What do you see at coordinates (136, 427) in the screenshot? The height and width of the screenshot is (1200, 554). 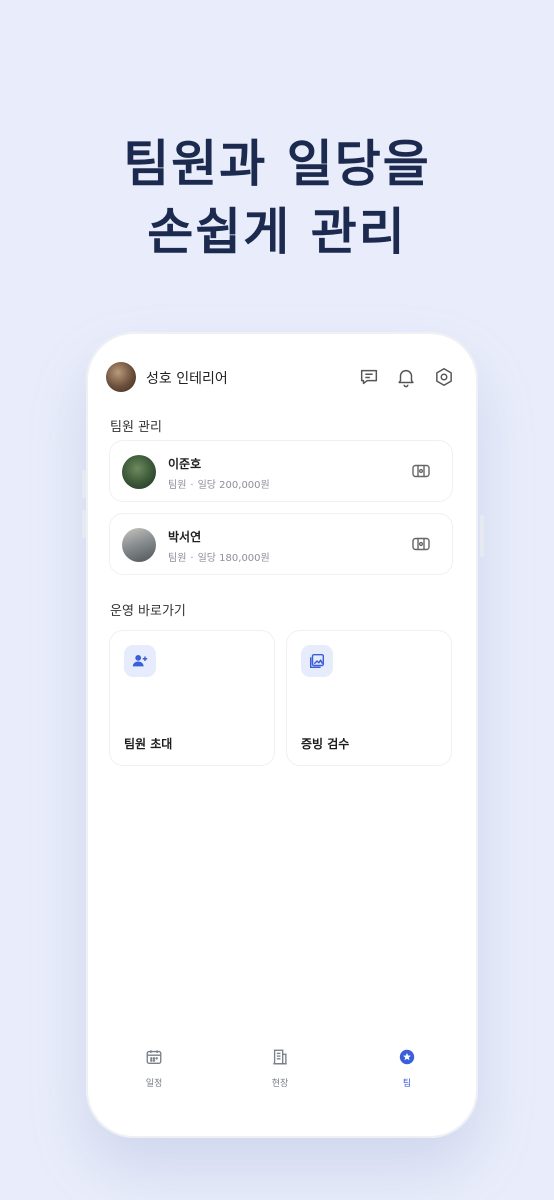 I see `team-section-title: 팀원 관리` at bounding box center [136, 427].